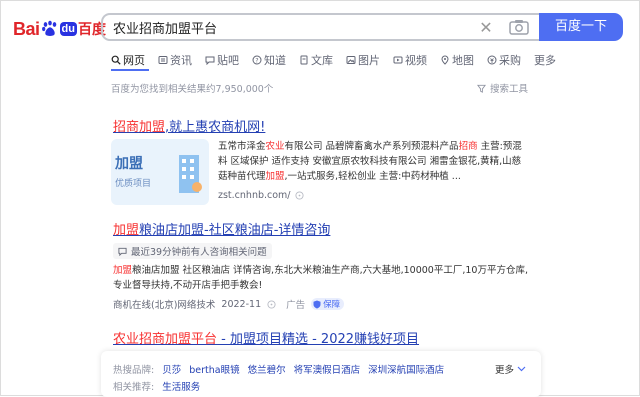  I want to click on source-name: 商机在线(北京)网络技术, so click(164, 304).